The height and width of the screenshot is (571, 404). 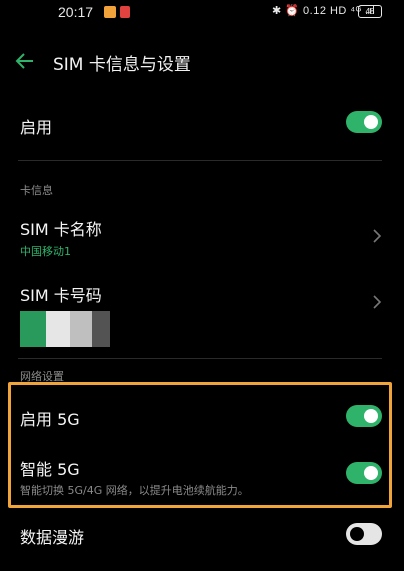 I want to click on enable-5g-row: 启用 5G, so click(x=202, y=416).